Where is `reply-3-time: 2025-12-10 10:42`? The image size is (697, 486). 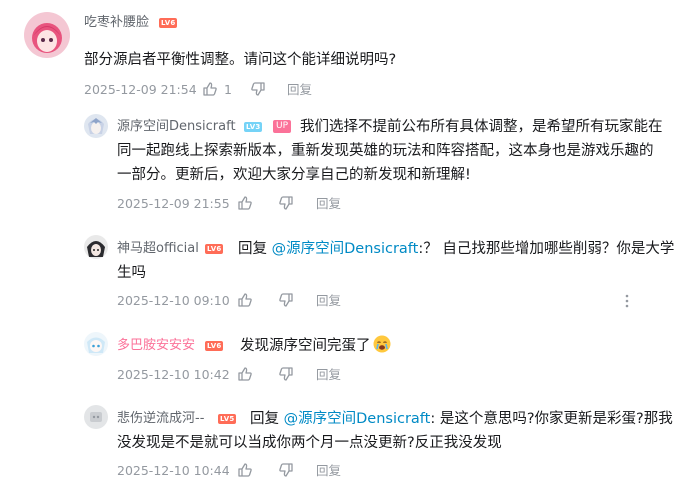
reply-3-time: 2025-12-10 10:42 is located at coordinates (173, 374).